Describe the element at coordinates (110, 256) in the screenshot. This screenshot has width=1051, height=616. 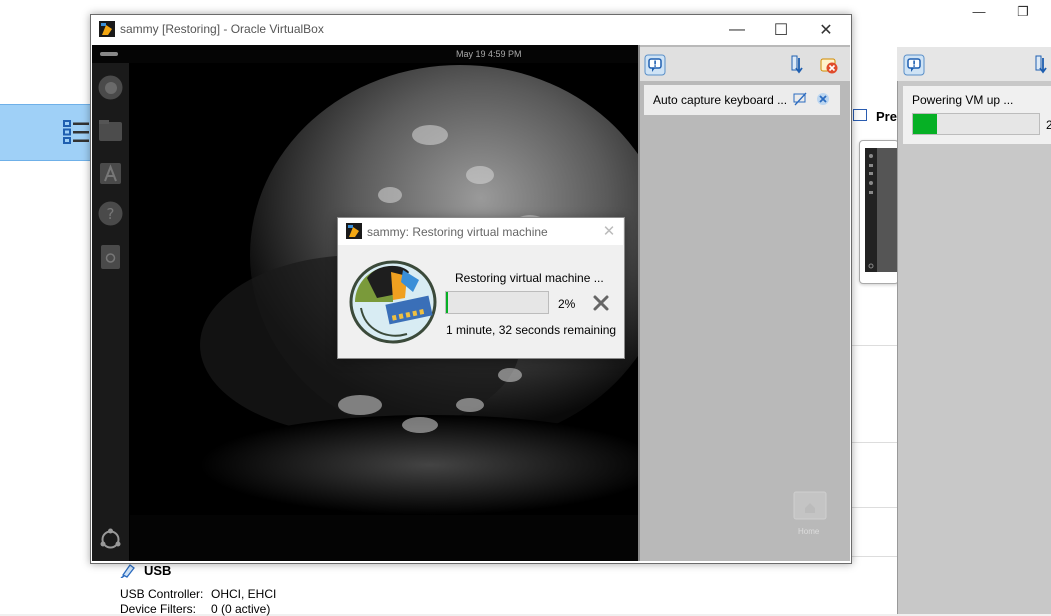
I see `trash-icon` at that location.